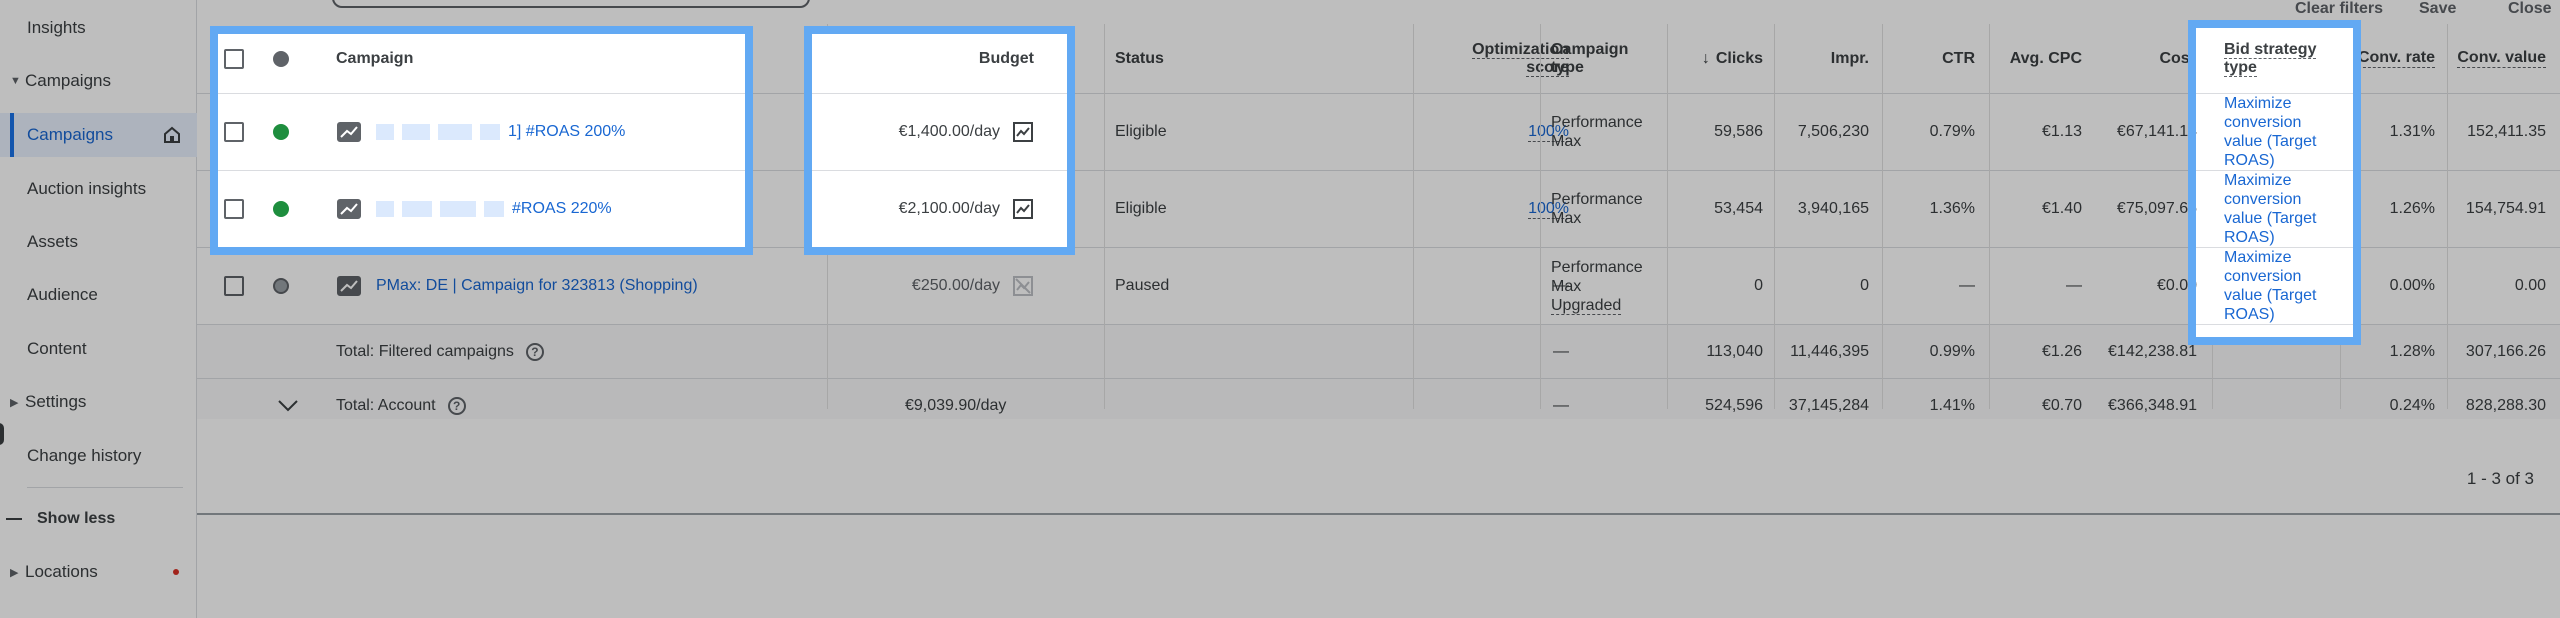 This screenshot has width=2560, height=618. Describe the element at coordinates (70, 134) in the screenshot. I see `sidebar-item-label: Campaigns` at that location.